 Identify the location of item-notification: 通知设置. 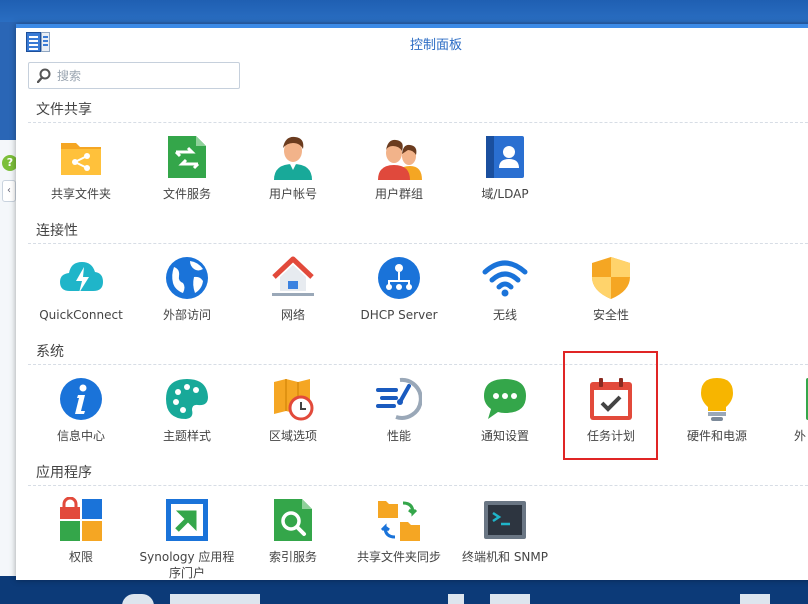
(505, 413).